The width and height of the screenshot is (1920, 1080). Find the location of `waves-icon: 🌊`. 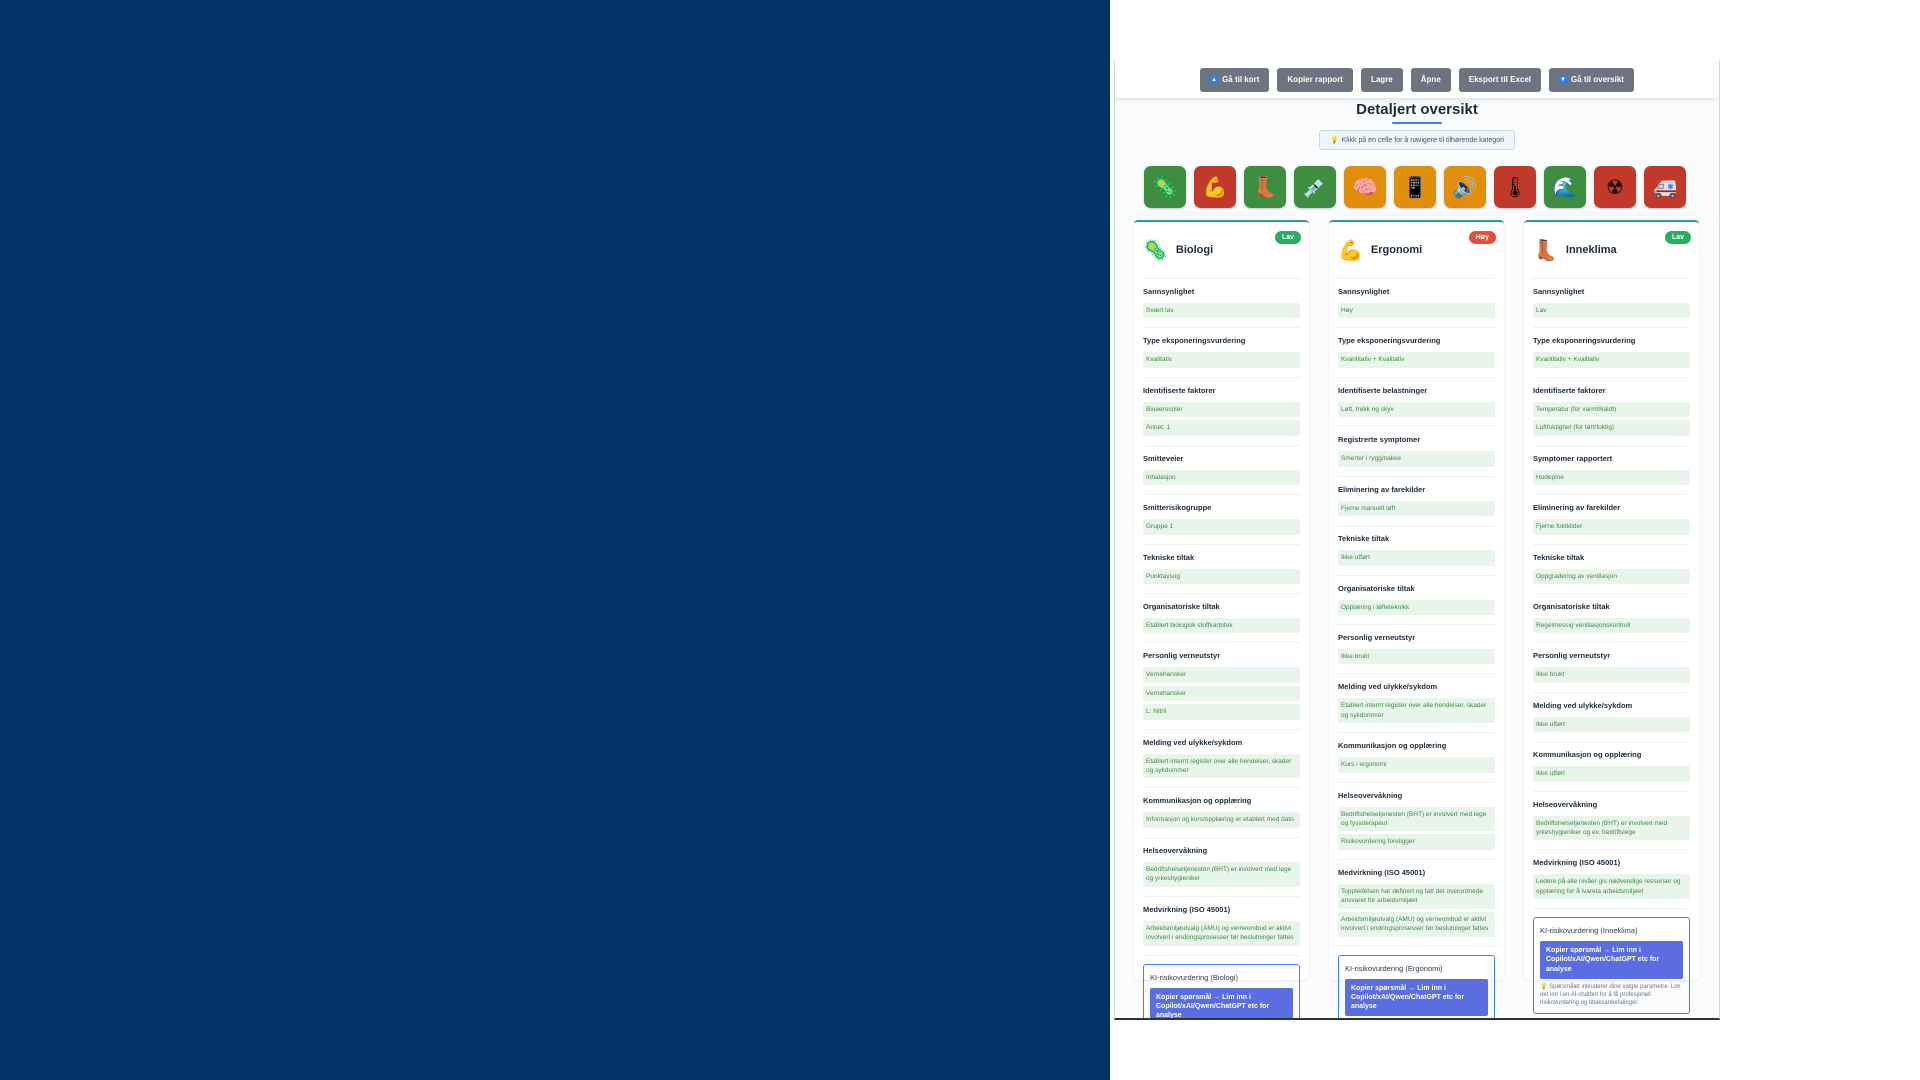

waves-icon: 🌊 is located at coordinates (1565, 187).